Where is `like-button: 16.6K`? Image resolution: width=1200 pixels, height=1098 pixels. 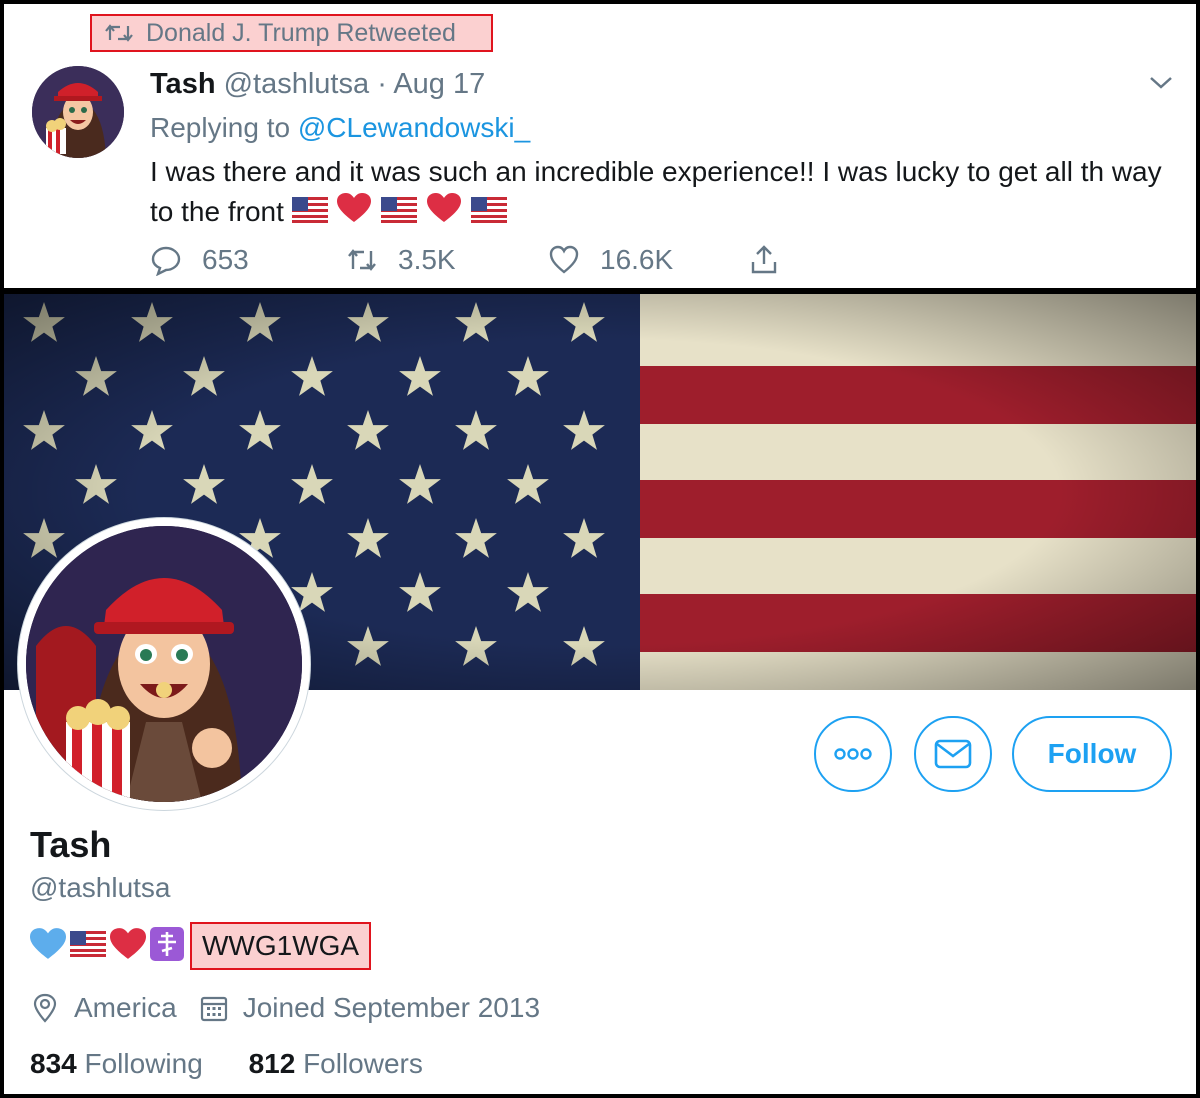
like-button: 16.6K is located at coordinates (610, 260).